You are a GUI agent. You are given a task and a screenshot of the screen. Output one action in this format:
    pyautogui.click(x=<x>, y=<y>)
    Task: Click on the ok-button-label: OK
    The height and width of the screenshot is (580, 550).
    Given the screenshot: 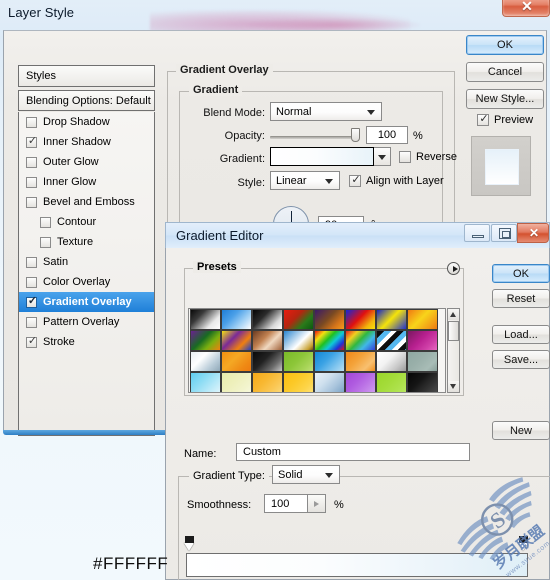 What is the action you would take?
    pyautogui.click(x=505, y=45)
    